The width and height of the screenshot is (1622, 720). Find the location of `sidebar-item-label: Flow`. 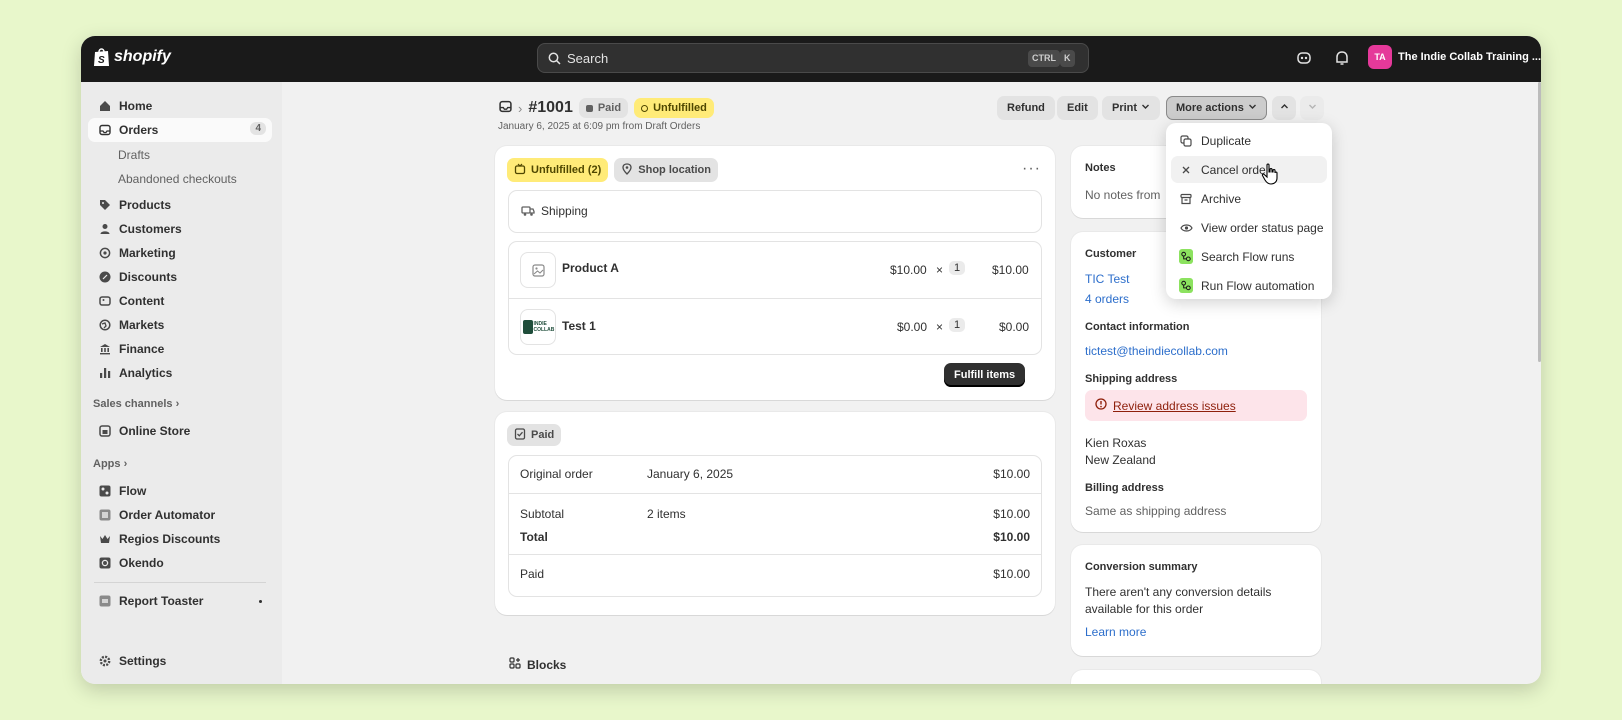

sidebar-item-label: Flow is located at coordinates (133, 491).